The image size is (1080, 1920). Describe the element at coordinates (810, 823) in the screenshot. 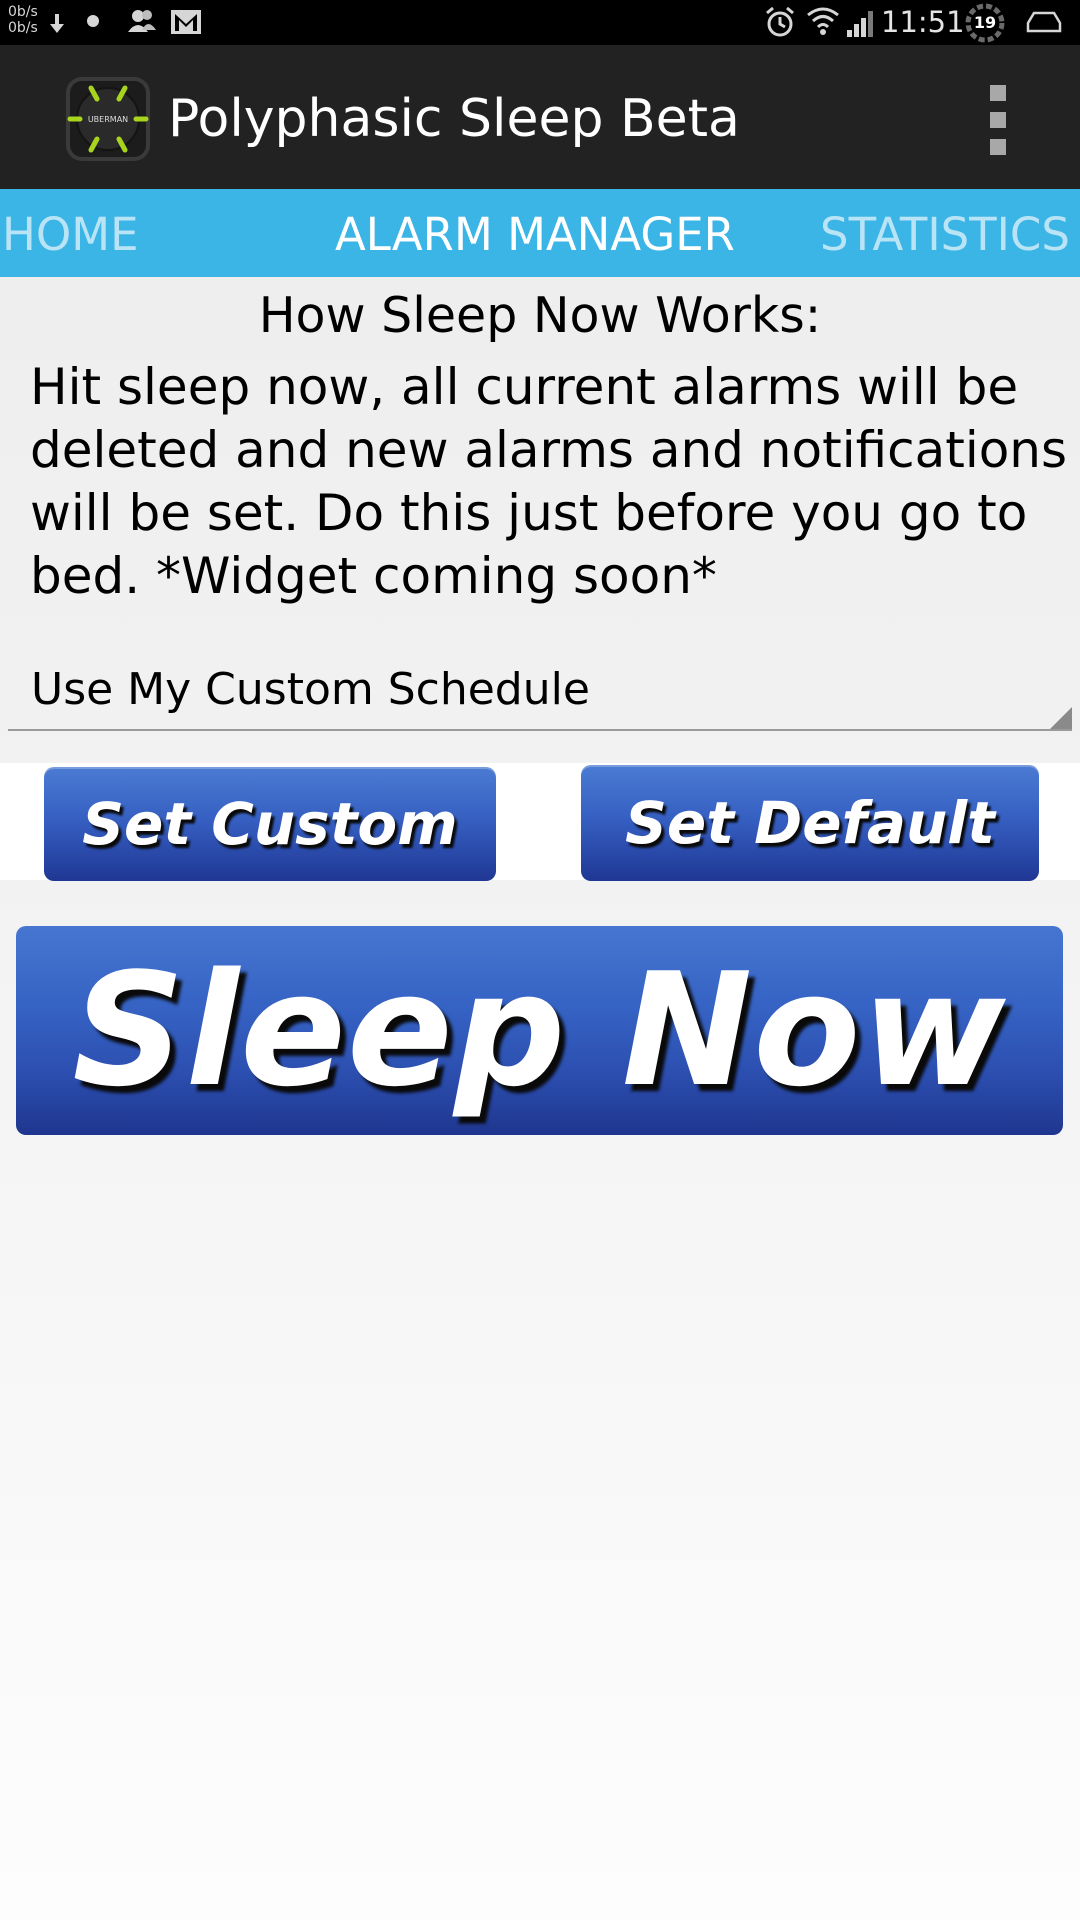

I see `set-default-button: Set Default` at that location.